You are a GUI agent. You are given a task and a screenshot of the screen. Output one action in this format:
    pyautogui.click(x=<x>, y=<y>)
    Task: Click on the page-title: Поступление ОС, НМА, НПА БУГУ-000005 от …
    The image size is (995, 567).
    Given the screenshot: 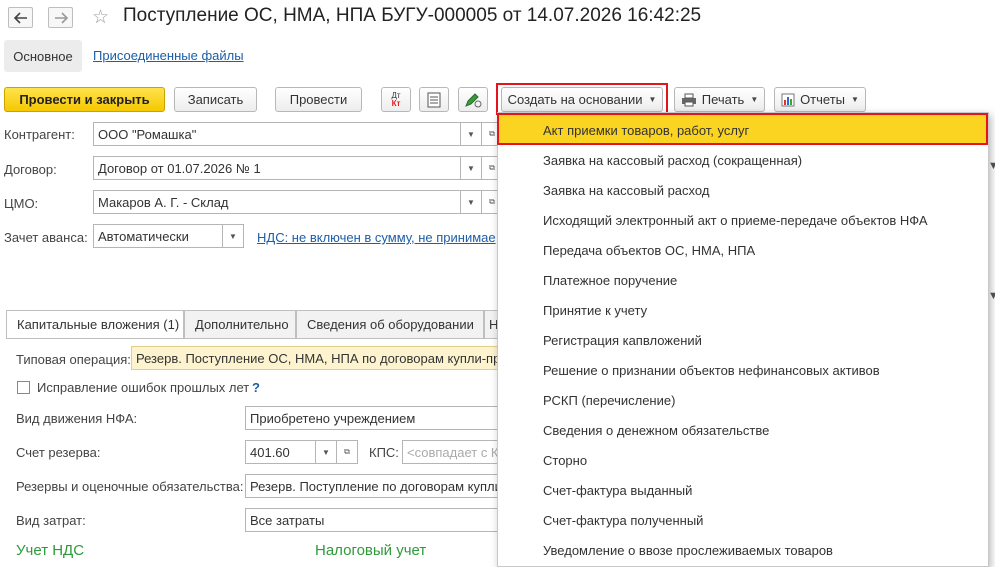 What is the action you would take?
    pyautogui.click(x=412, y=15)
    